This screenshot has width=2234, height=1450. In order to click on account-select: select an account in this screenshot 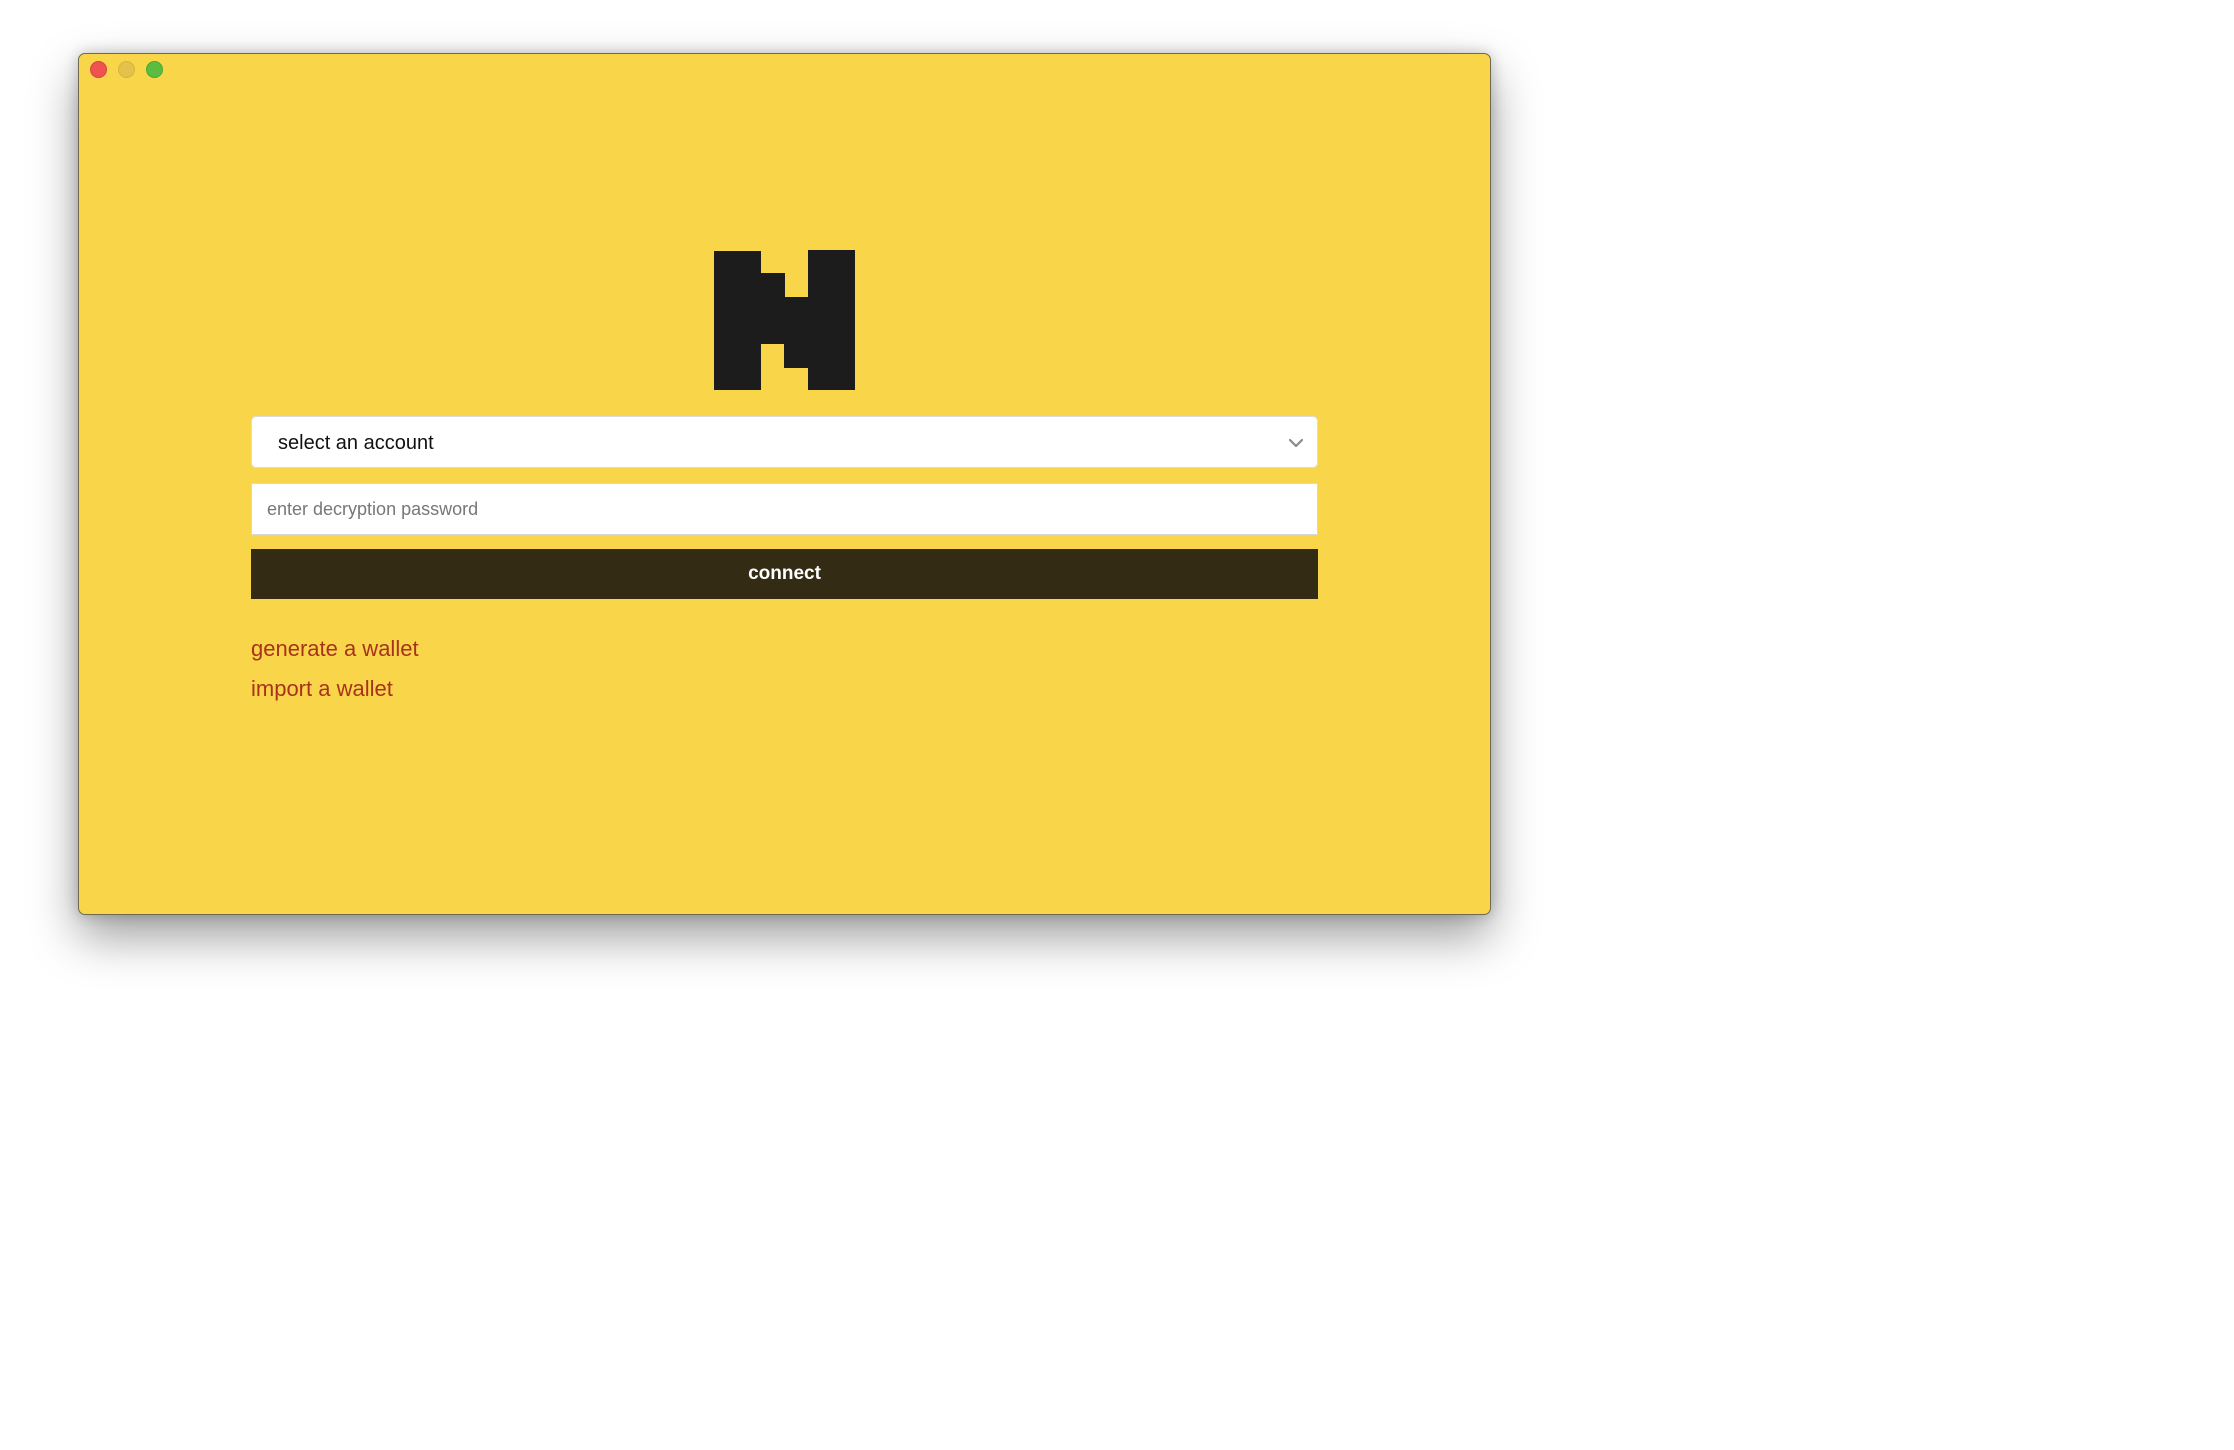, I will do `click(784, 442)`.